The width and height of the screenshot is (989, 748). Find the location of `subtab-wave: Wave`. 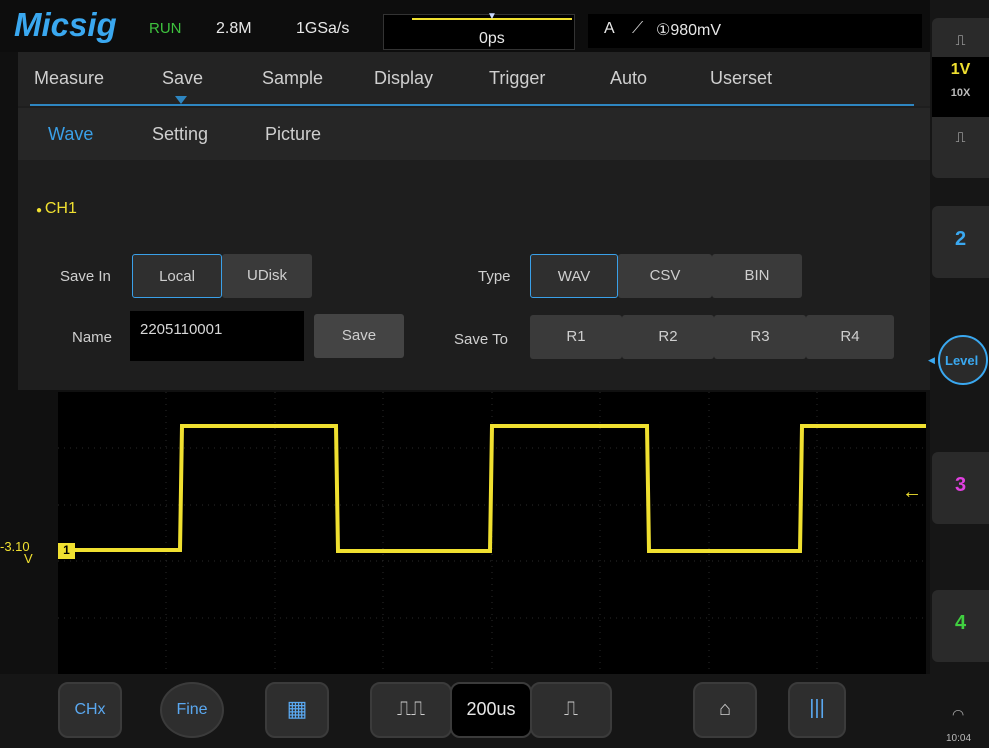

subtab-wave: Wave is located at coordinates (70, 134).